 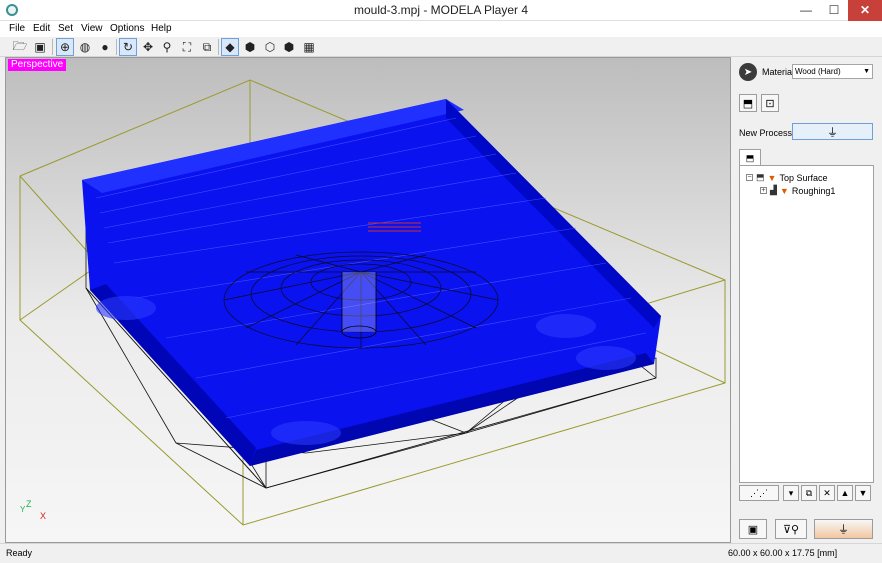 What do you see at coordinates (843, 529) in the screenshot?
I see `cut-button: ⏚` at bounding box center [843, 529].